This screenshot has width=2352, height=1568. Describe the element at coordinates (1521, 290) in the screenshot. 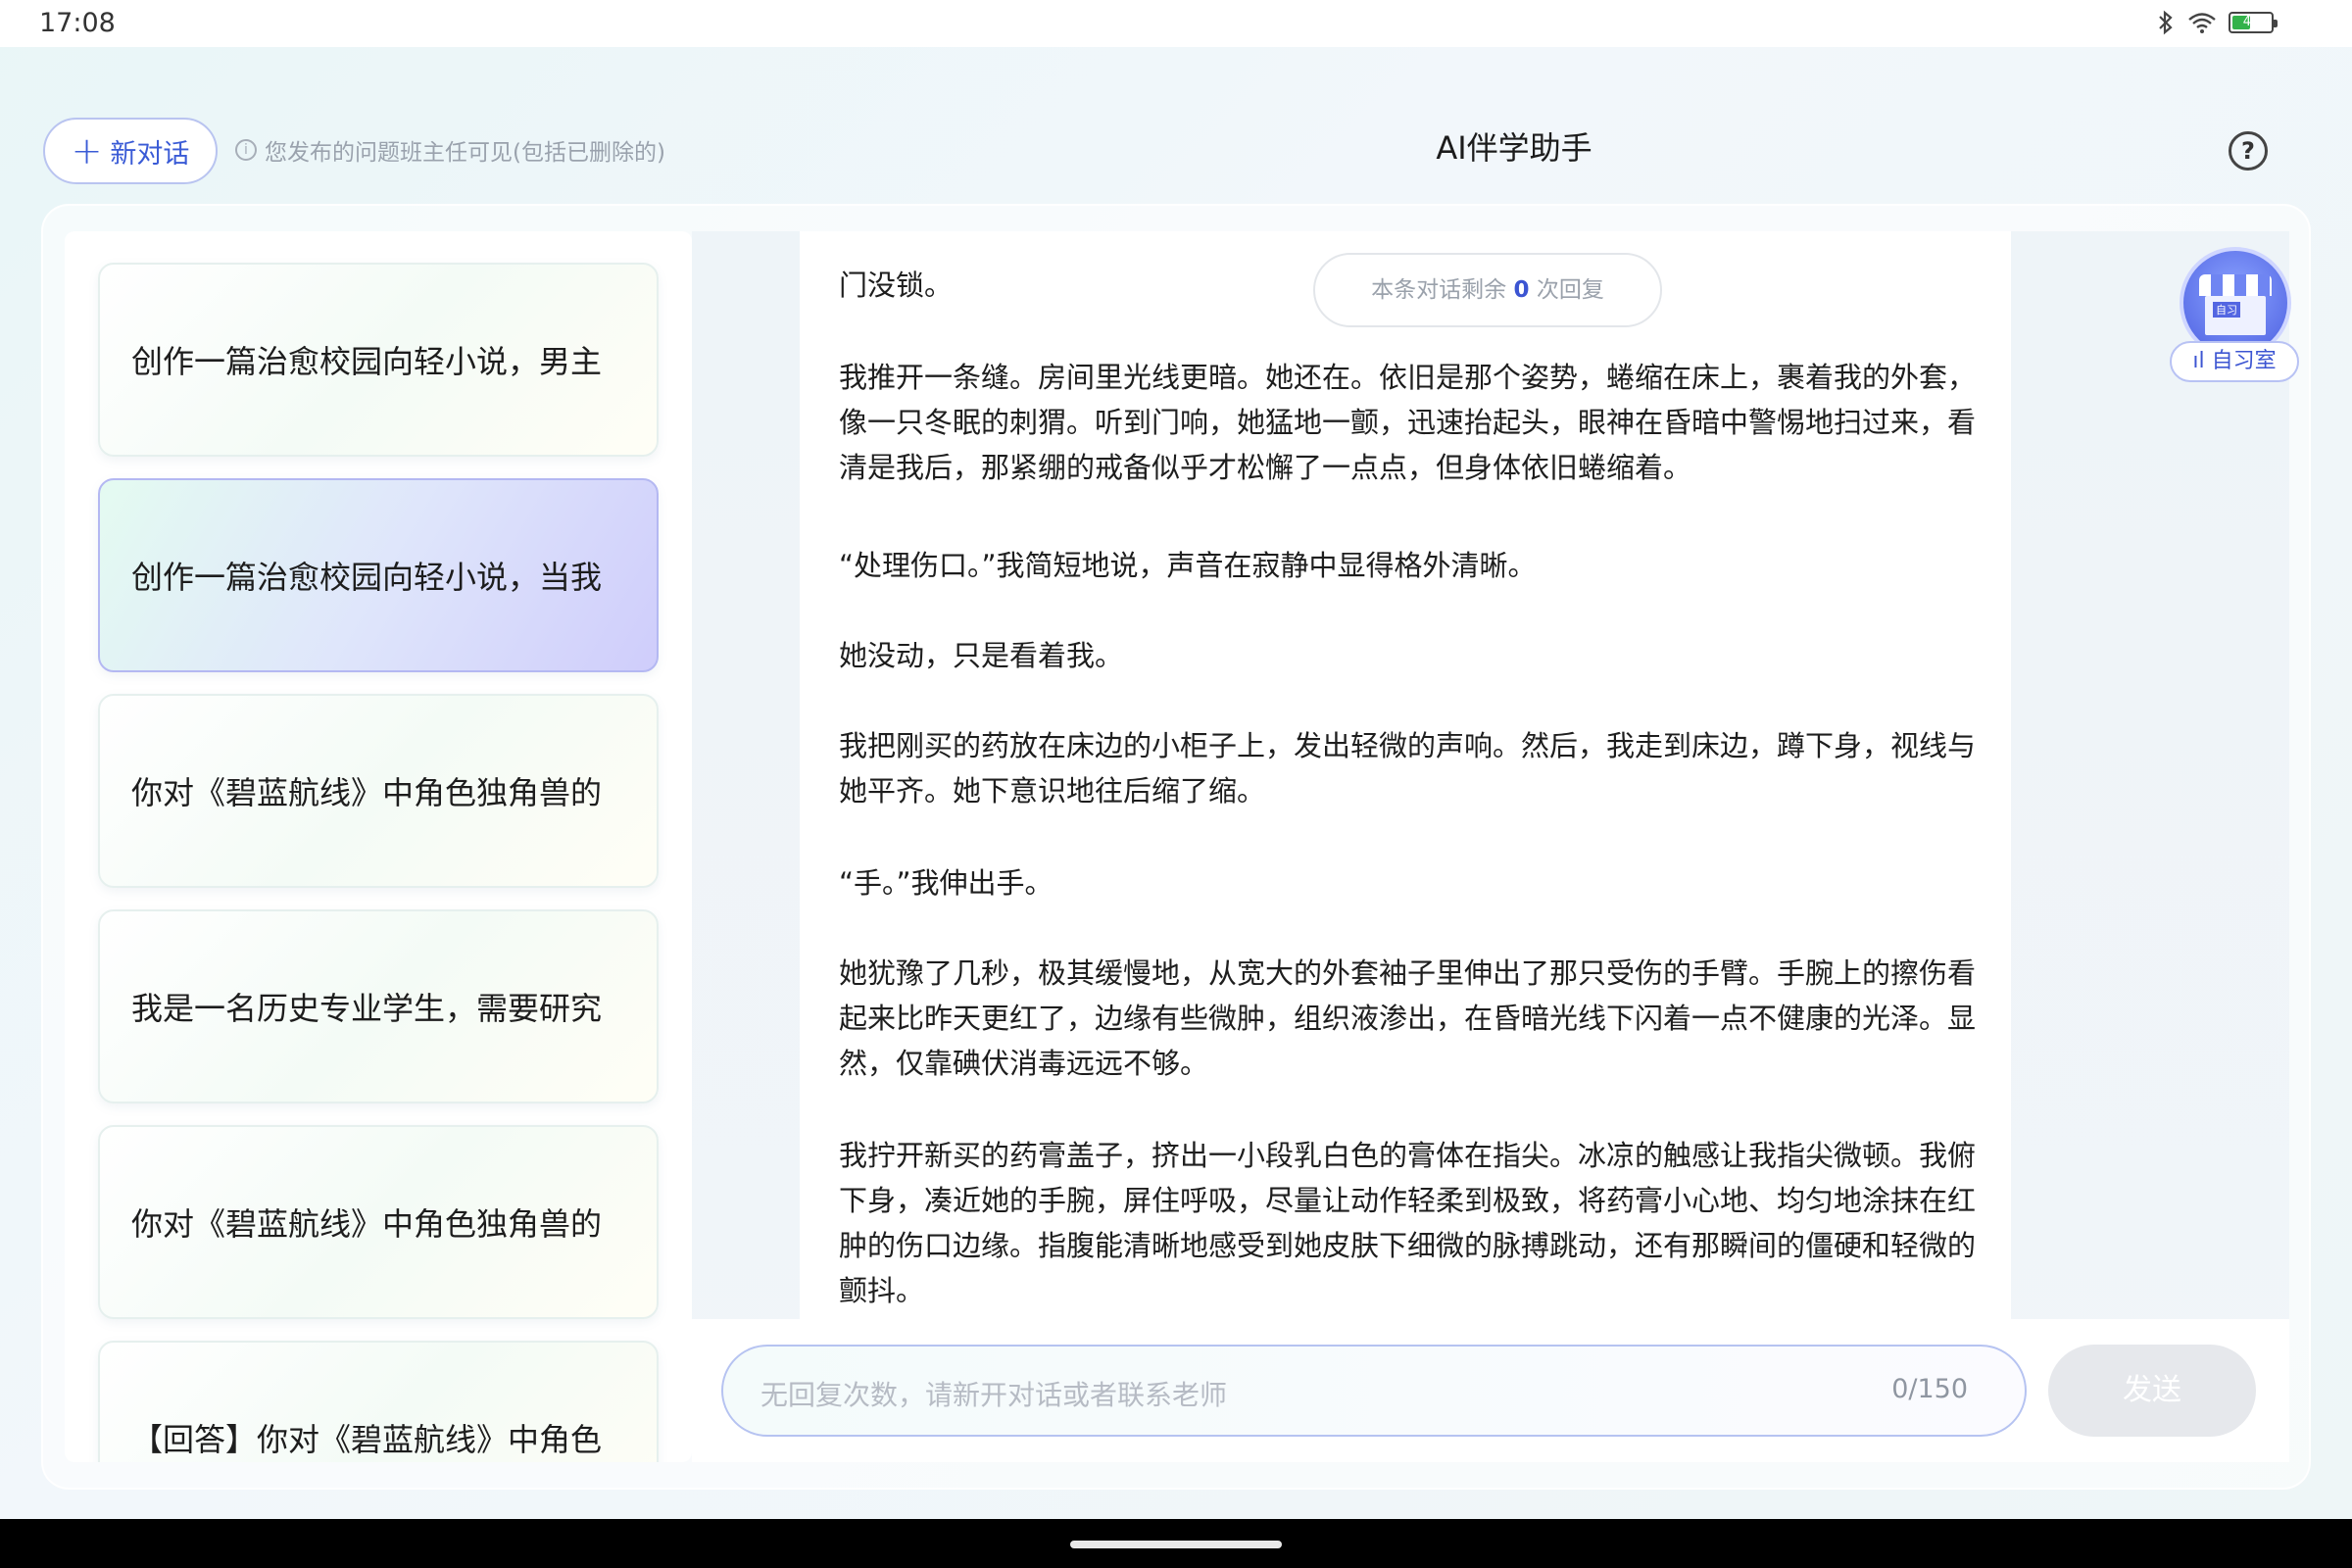

I see `remaining-count: 0` at that location.